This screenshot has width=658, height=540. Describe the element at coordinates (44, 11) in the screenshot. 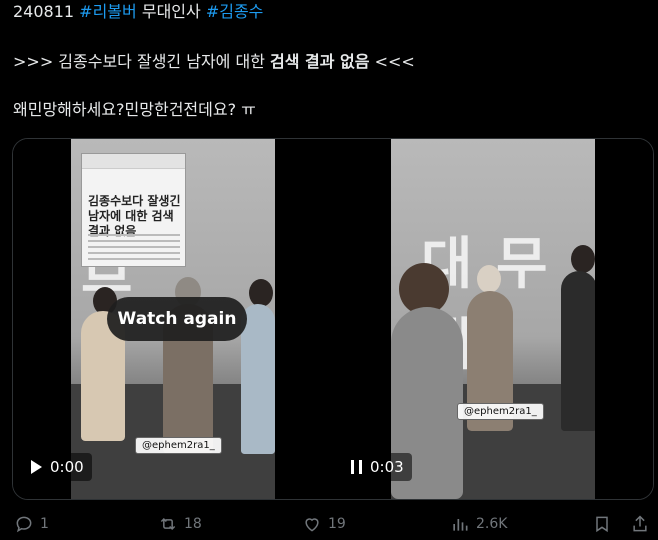

I see `post-date: 240811` at that location.